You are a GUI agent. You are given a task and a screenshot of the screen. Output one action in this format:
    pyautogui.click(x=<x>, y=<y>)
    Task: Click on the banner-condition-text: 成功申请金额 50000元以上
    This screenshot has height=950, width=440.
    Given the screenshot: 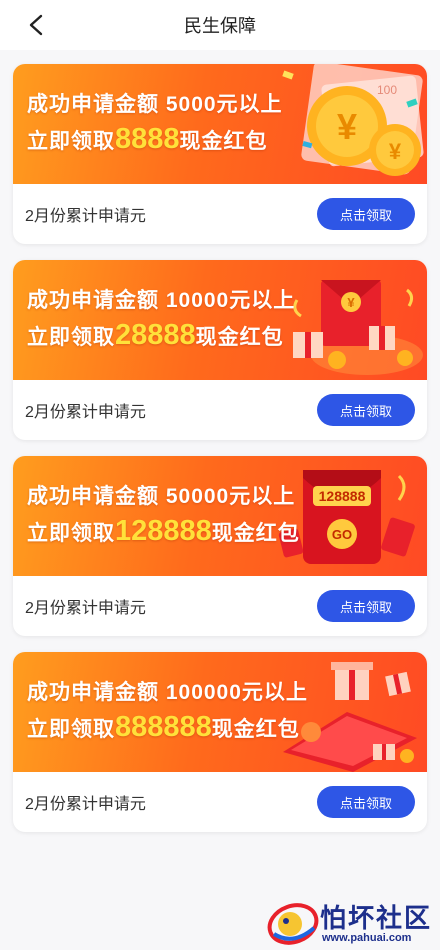 What is the action you would take?
    pyautogui.click(x=161, y=496)
    